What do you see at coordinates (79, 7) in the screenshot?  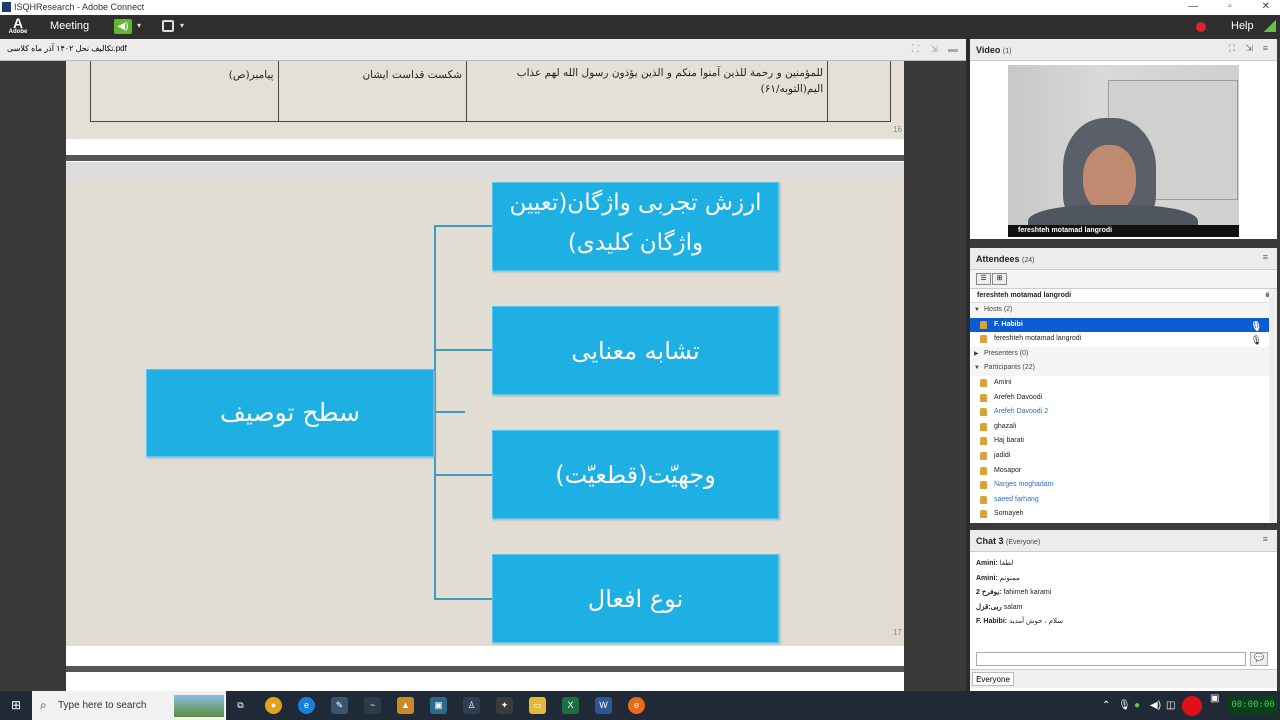 I see `window-title: ISQHResearch - Adobe Connect` at bounding box center [79, 7].